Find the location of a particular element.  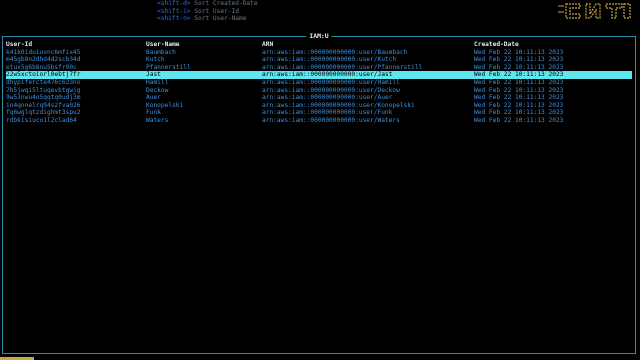

column-header-user-name: User-Name is located at coordinates (204, 45).